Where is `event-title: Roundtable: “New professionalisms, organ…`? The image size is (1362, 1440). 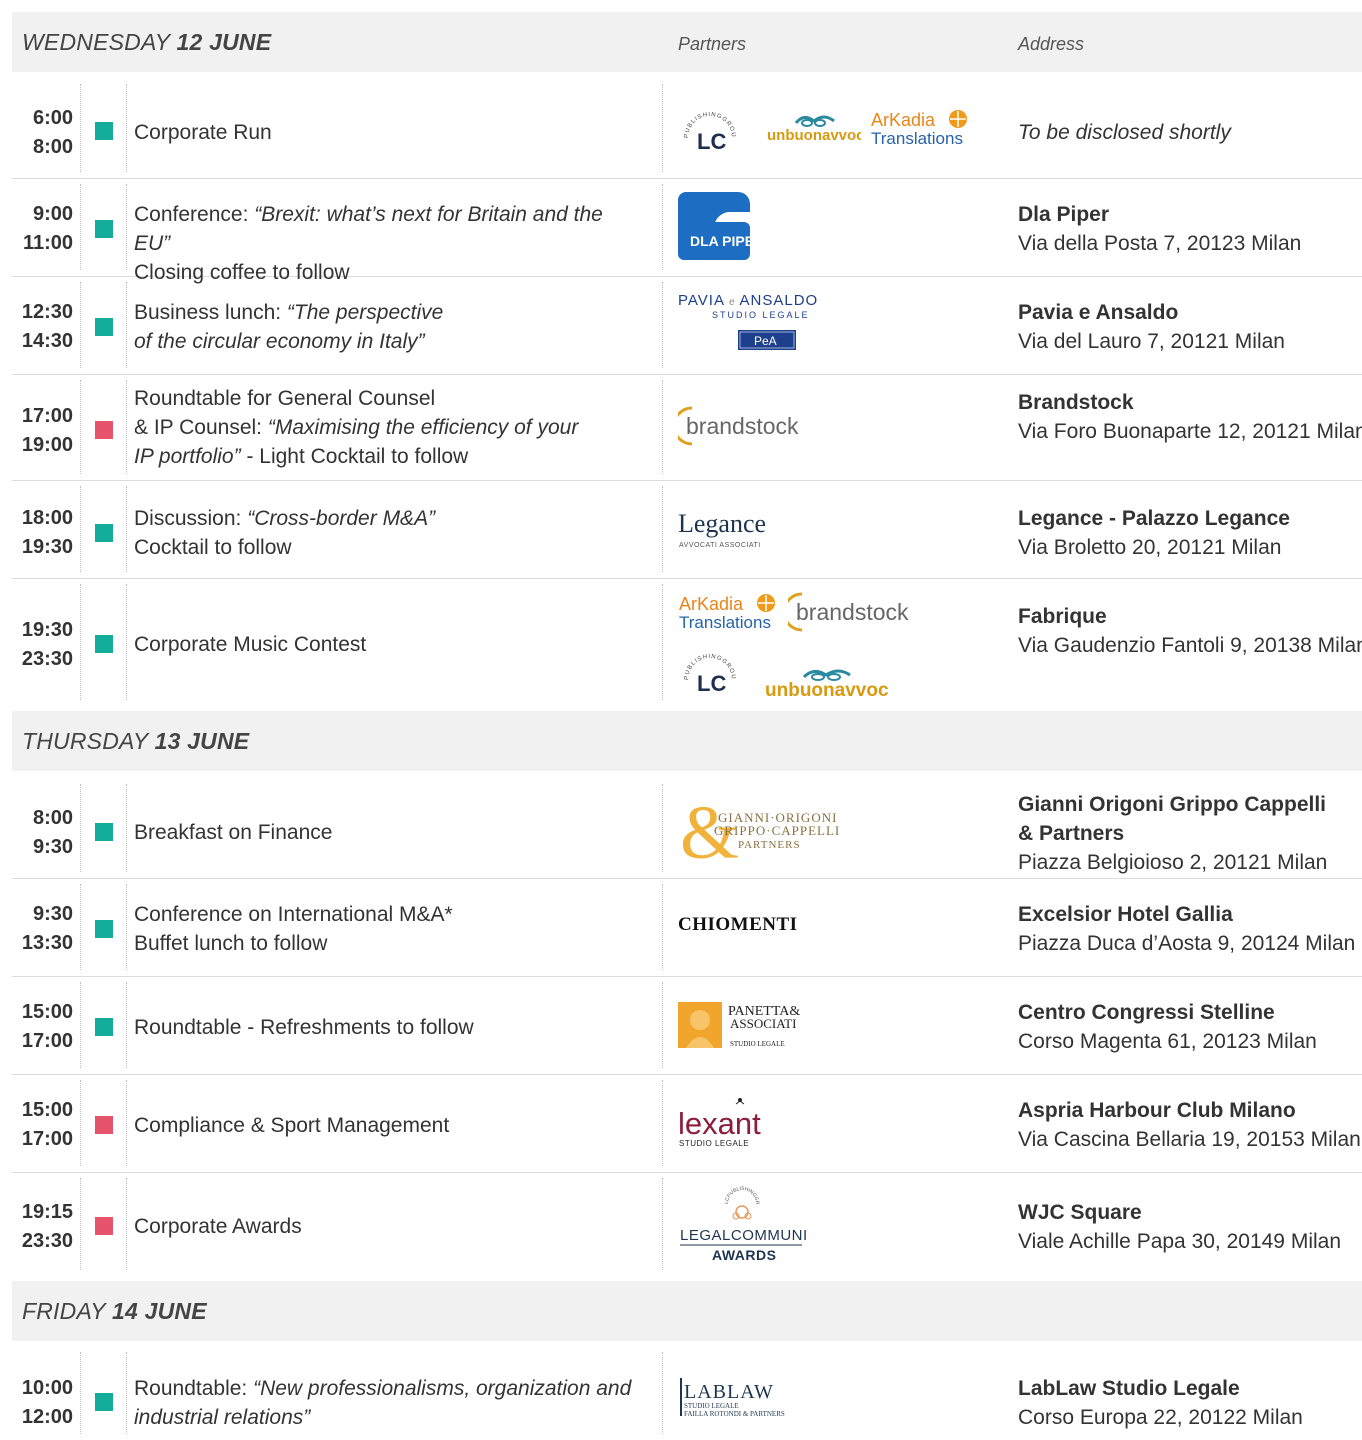 event-title: Roundtable: “New professionalisms, organ… is located at coordinates (383, 1403).